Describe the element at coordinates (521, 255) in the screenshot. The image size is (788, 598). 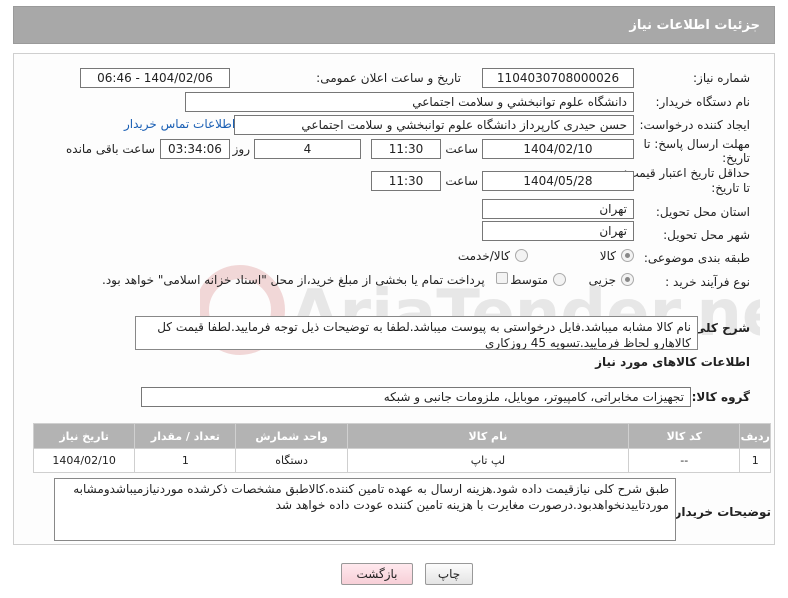
I see `category-goods-services-radio` at that location.